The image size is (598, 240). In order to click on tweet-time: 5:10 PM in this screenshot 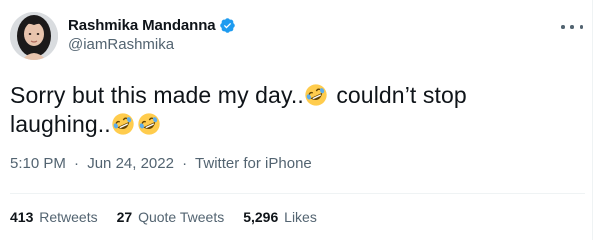, I will do `click(38, 163)`.